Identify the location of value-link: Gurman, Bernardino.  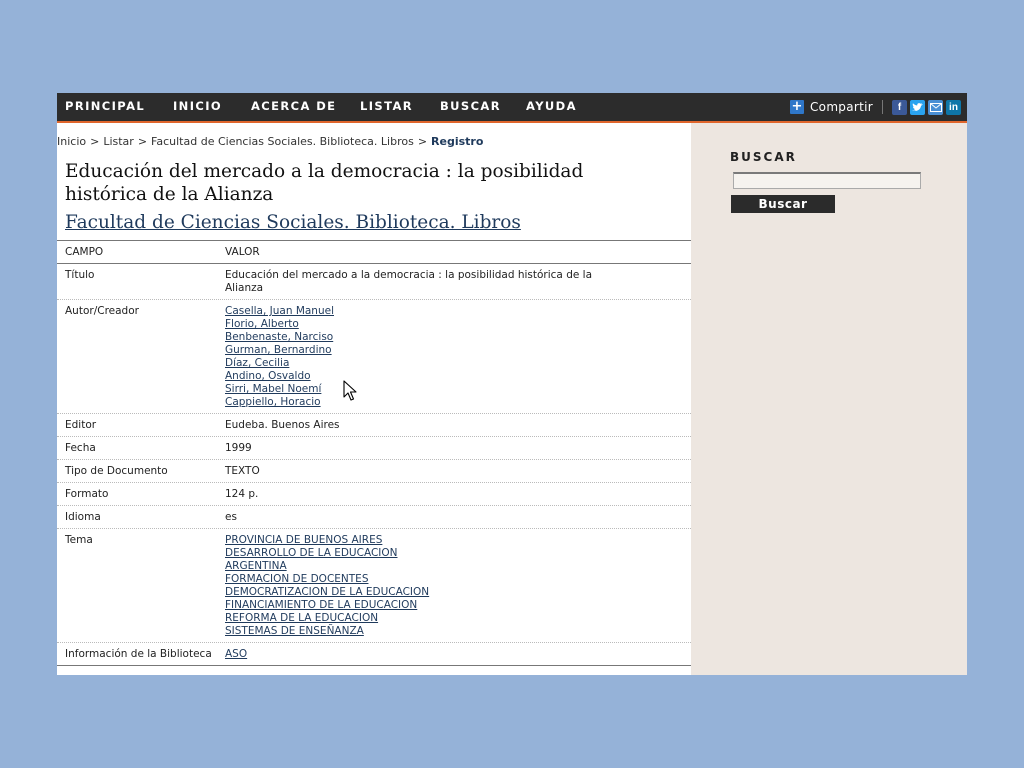
(461, 350).